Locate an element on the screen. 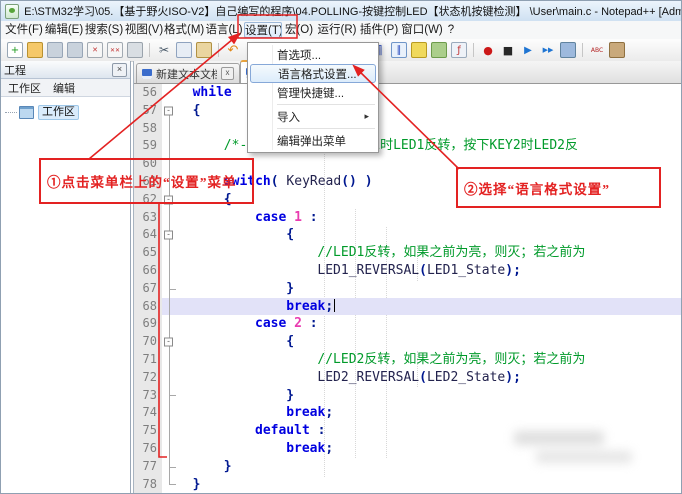 Image resolution: width=682 pixels, height=494 pixels. line-number: 65 is located at coordinates (148, 253).